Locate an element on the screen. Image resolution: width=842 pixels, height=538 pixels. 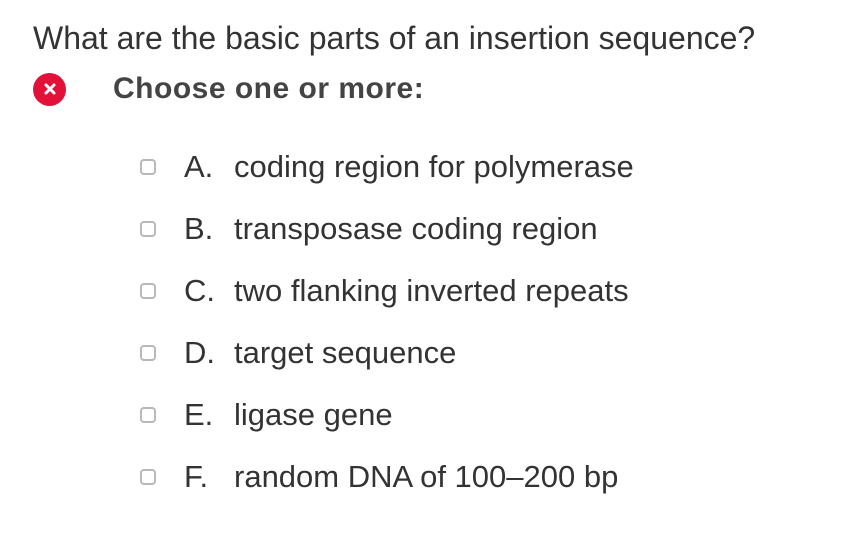
option-e: E. ligase gene is located at coordinates (387, 415).